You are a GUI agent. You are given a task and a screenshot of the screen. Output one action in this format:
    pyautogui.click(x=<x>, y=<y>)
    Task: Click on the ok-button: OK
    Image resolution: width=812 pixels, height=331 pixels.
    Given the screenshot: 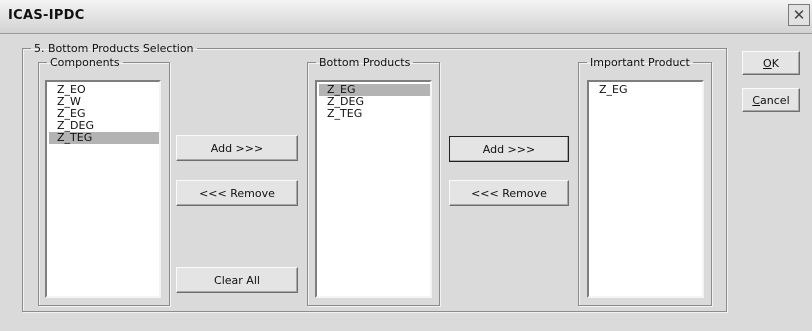 What is the action you would take?
    pyautogui.click(x=771, y=63)
    